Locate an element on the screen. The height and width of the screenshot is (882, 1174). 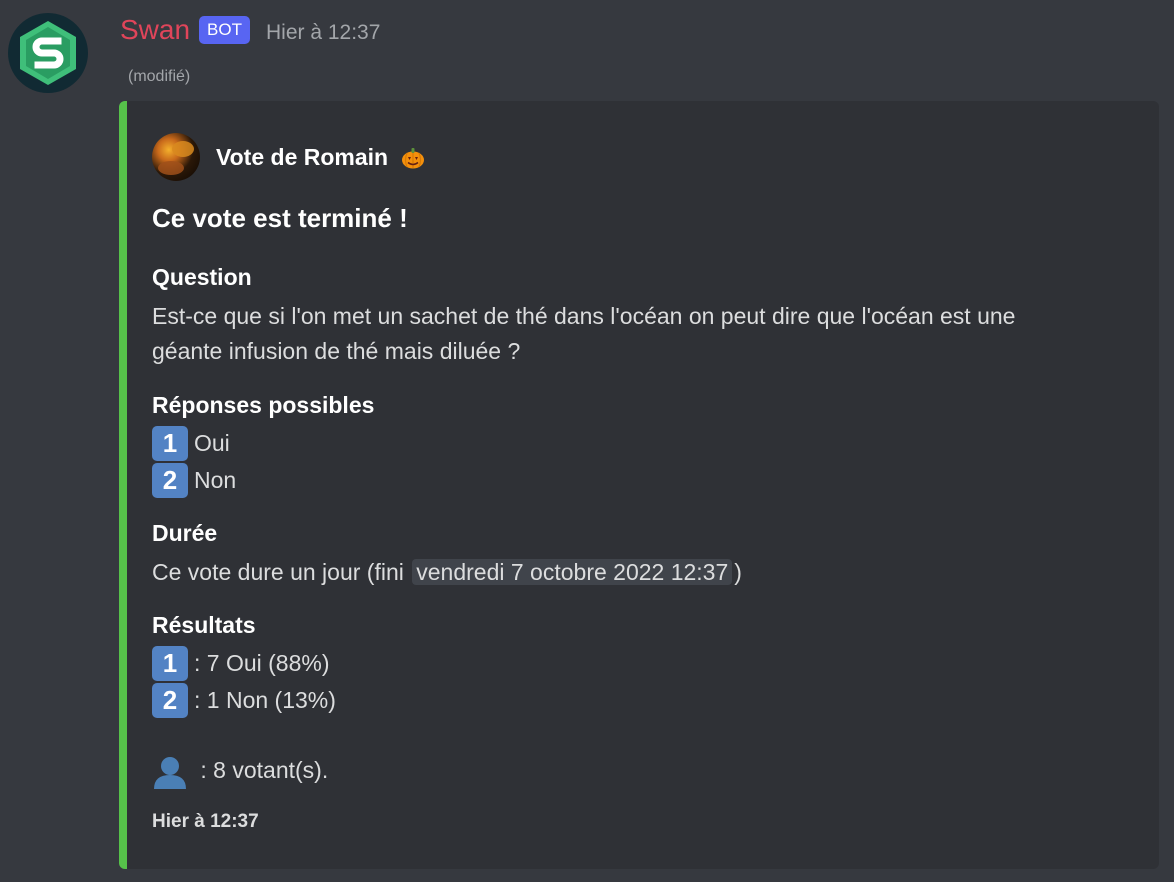
shield-s-logo-icon is located at coordinates (48, 53).